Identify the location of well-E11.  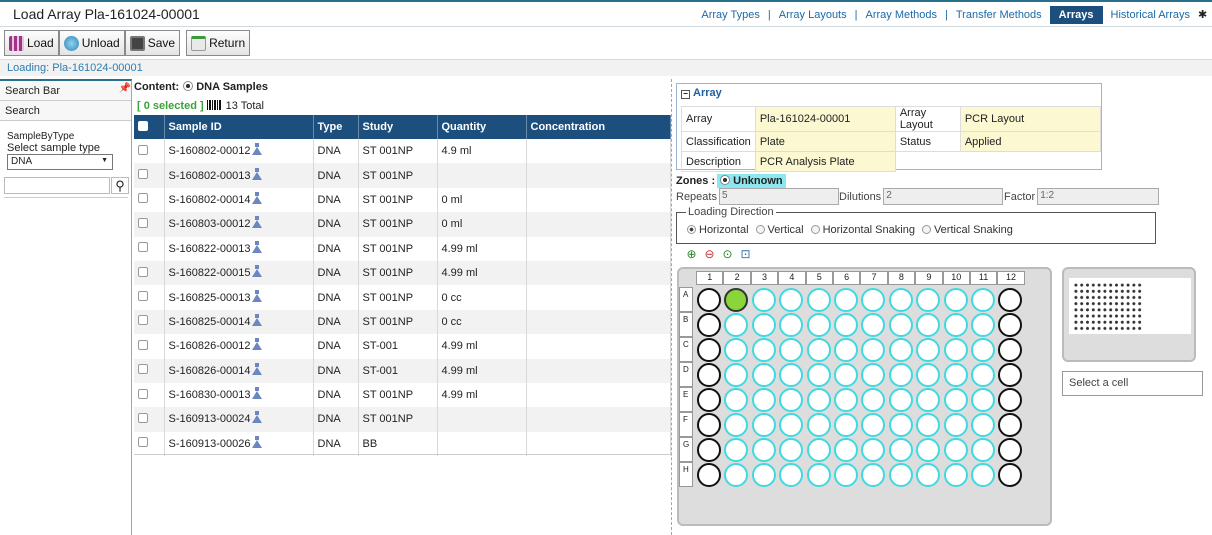
(983, 400).